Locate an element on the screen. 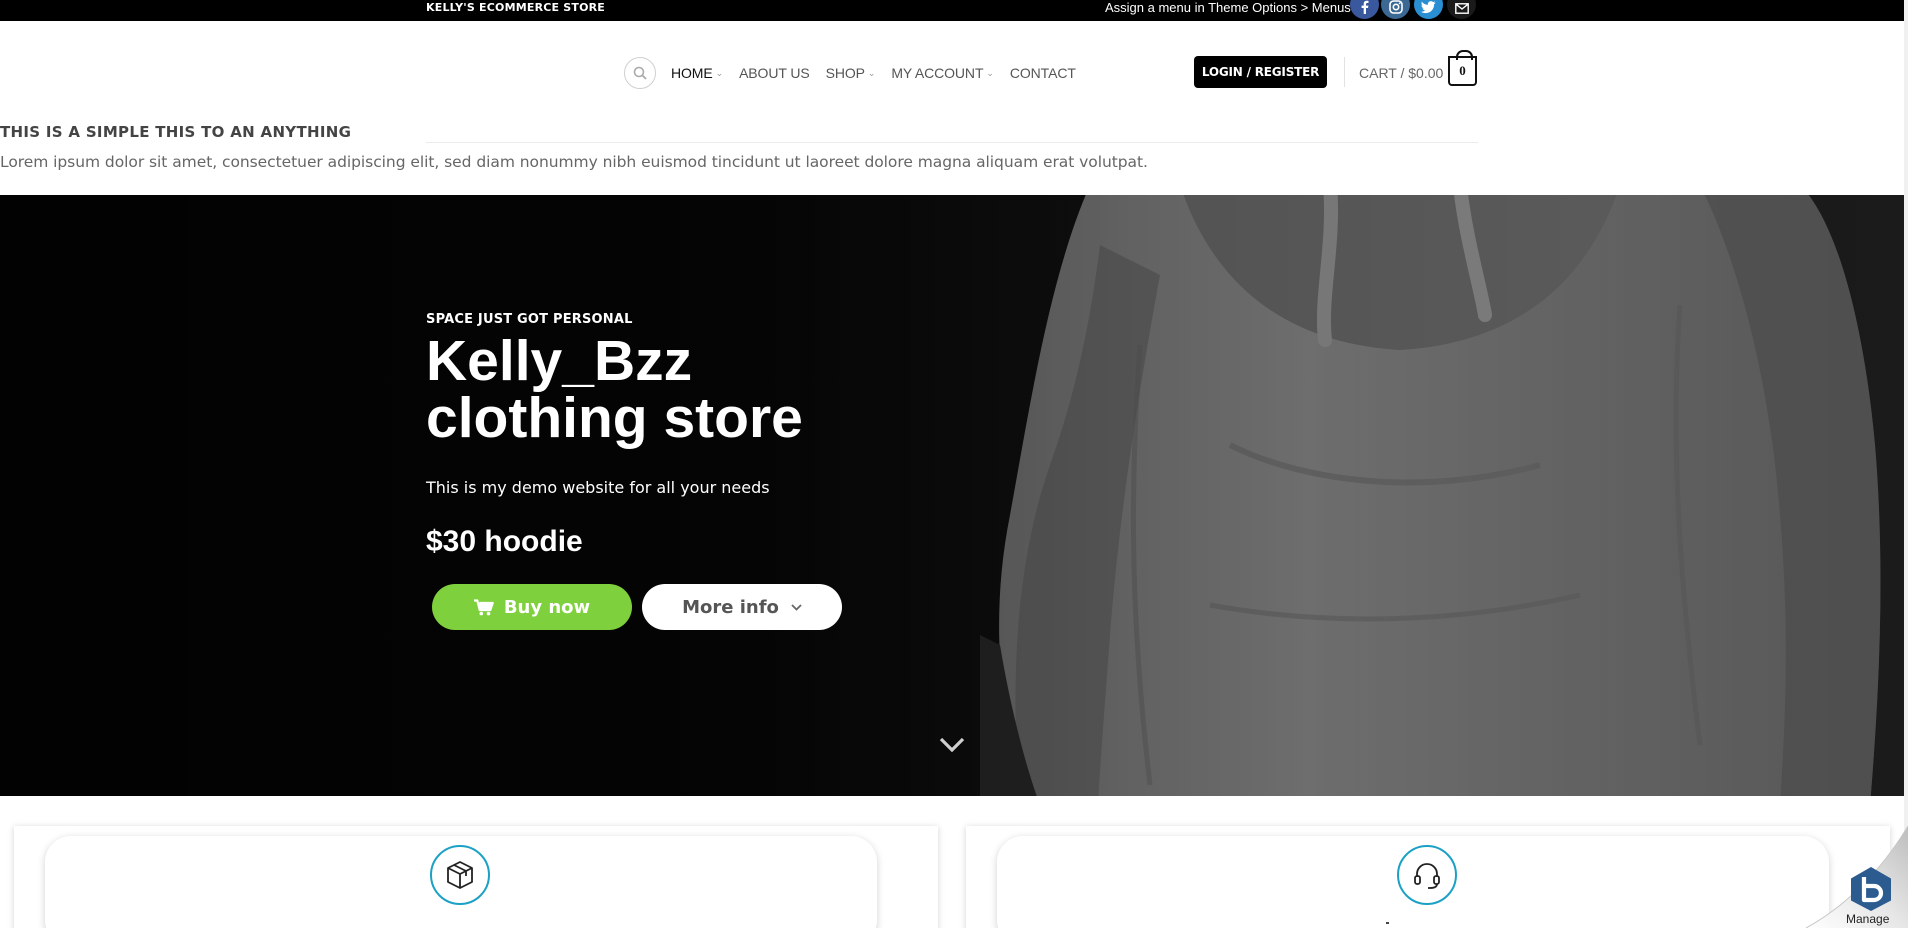 The height and width of the screenshot is (928, 1908). cart-link: CART / $0.00 is located at coordinates (1401, 73).